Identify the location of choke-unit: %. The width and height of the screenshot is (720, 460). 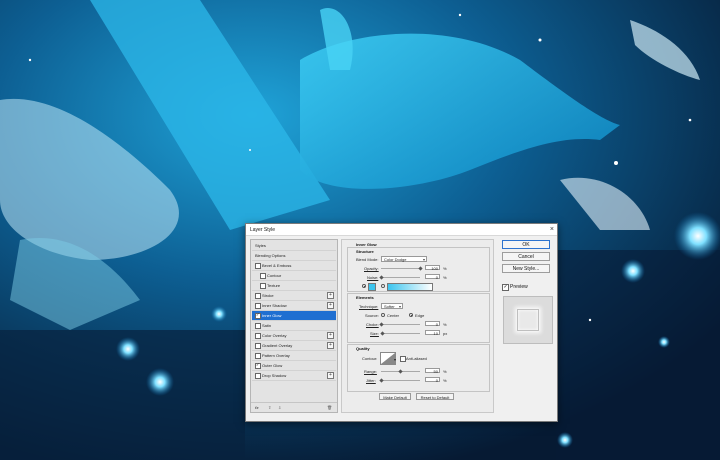
(445, 324).